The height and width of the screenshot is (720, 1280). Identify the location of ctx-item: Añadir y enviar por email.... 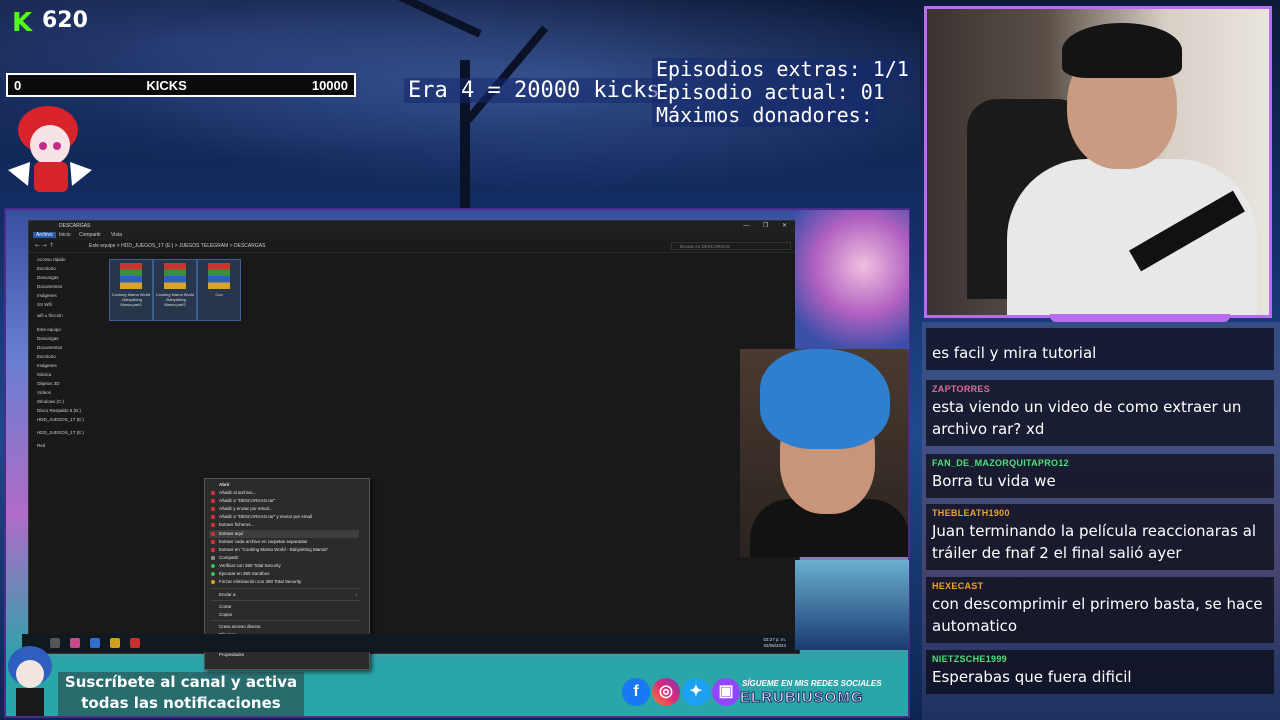
(284, 509).